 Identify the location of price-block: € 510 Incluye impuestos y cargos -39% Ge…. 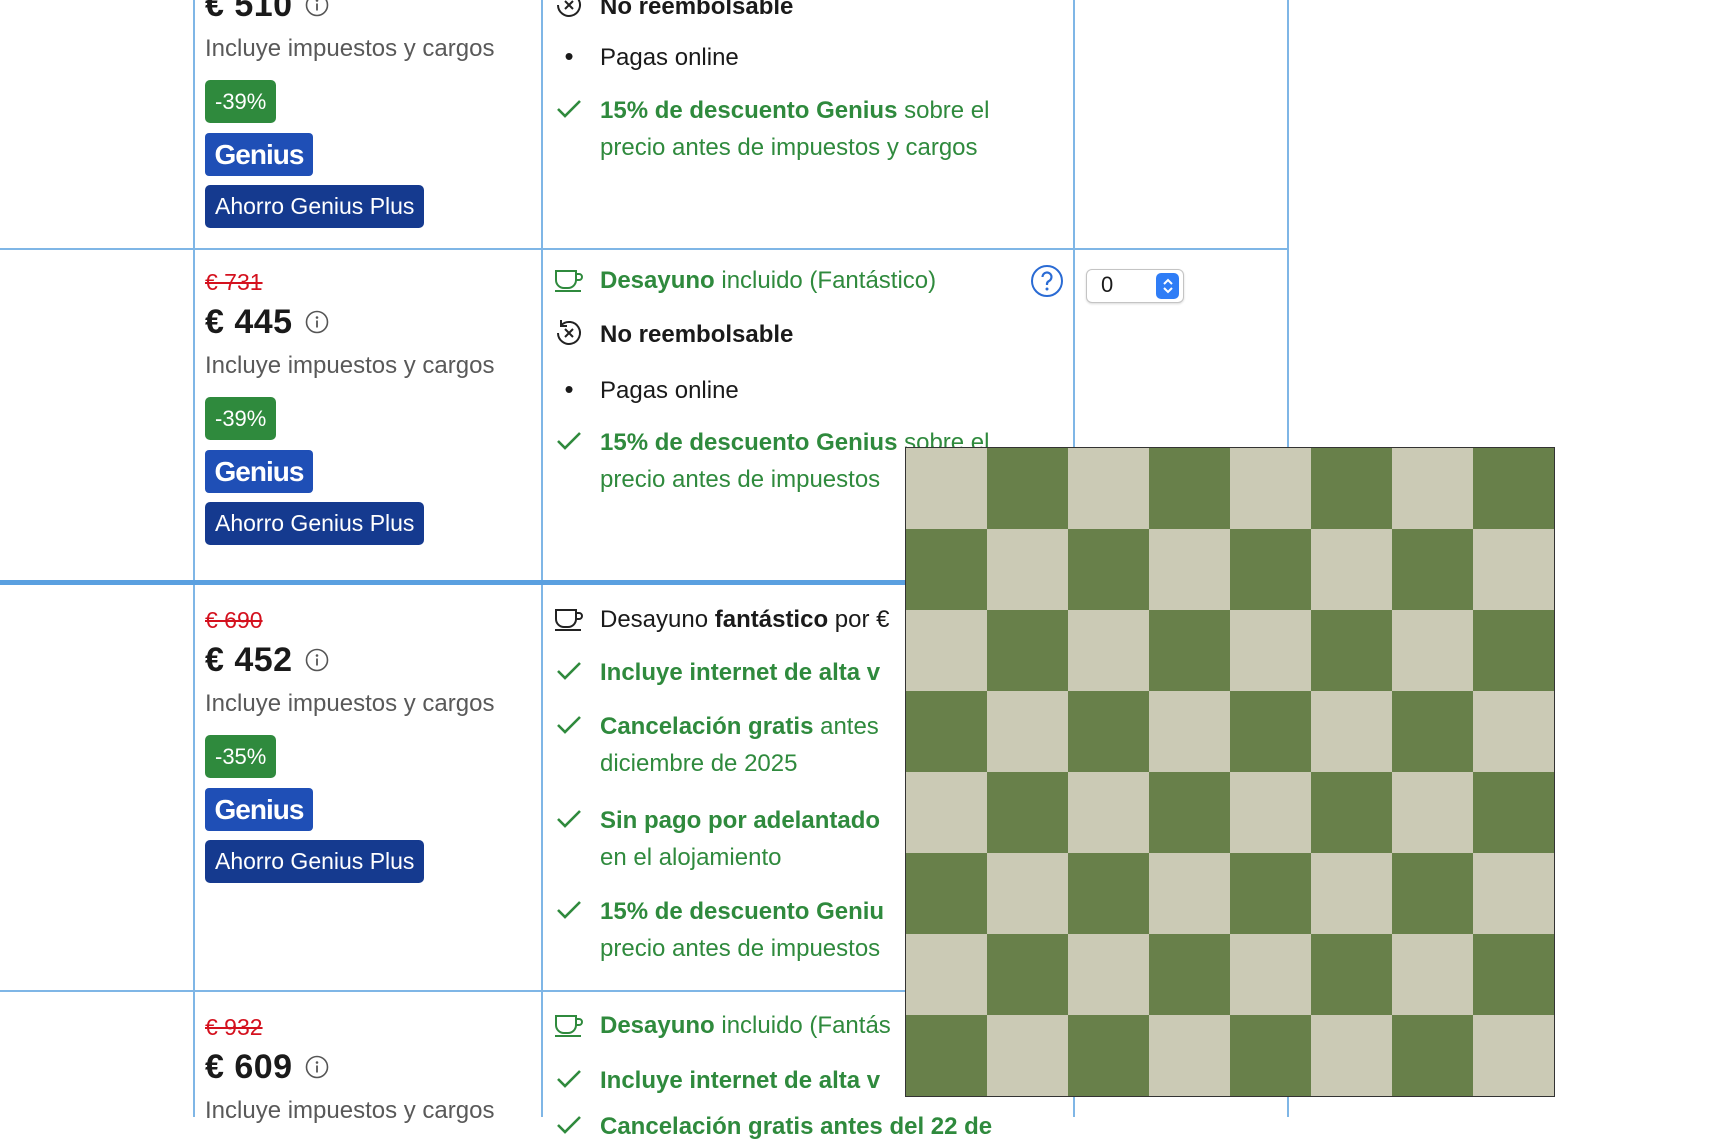
(370, 114).